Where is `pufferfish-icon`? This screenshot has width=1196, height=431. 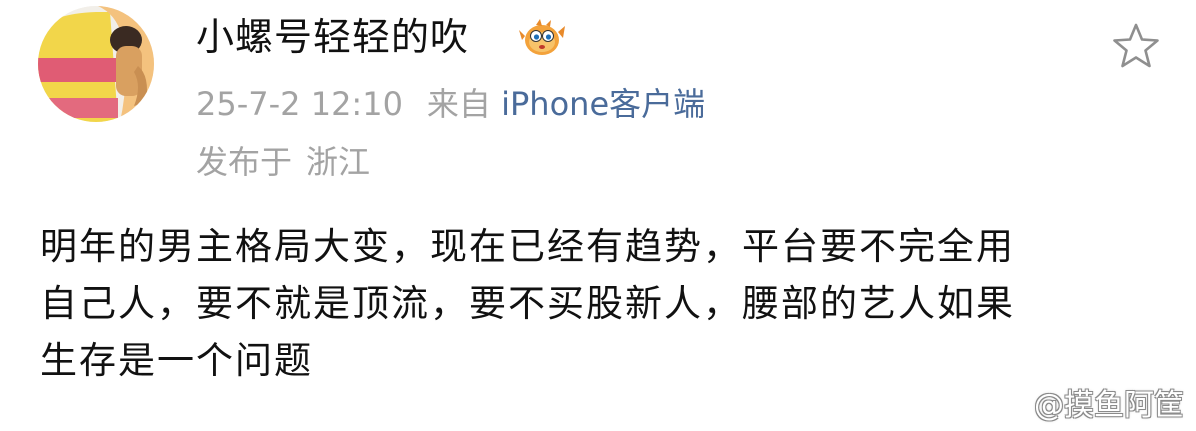 pufferfish-icon is located at coordinates (542, 38).